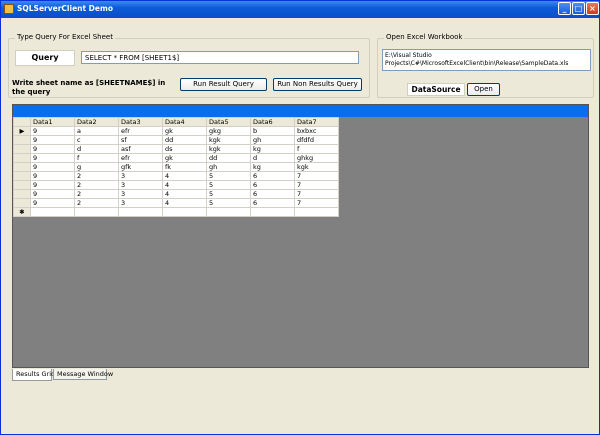  What do you see at coordinates (96, 131) in the screenshot?
I see `table-cell: a` at bounding box center [96, 131].